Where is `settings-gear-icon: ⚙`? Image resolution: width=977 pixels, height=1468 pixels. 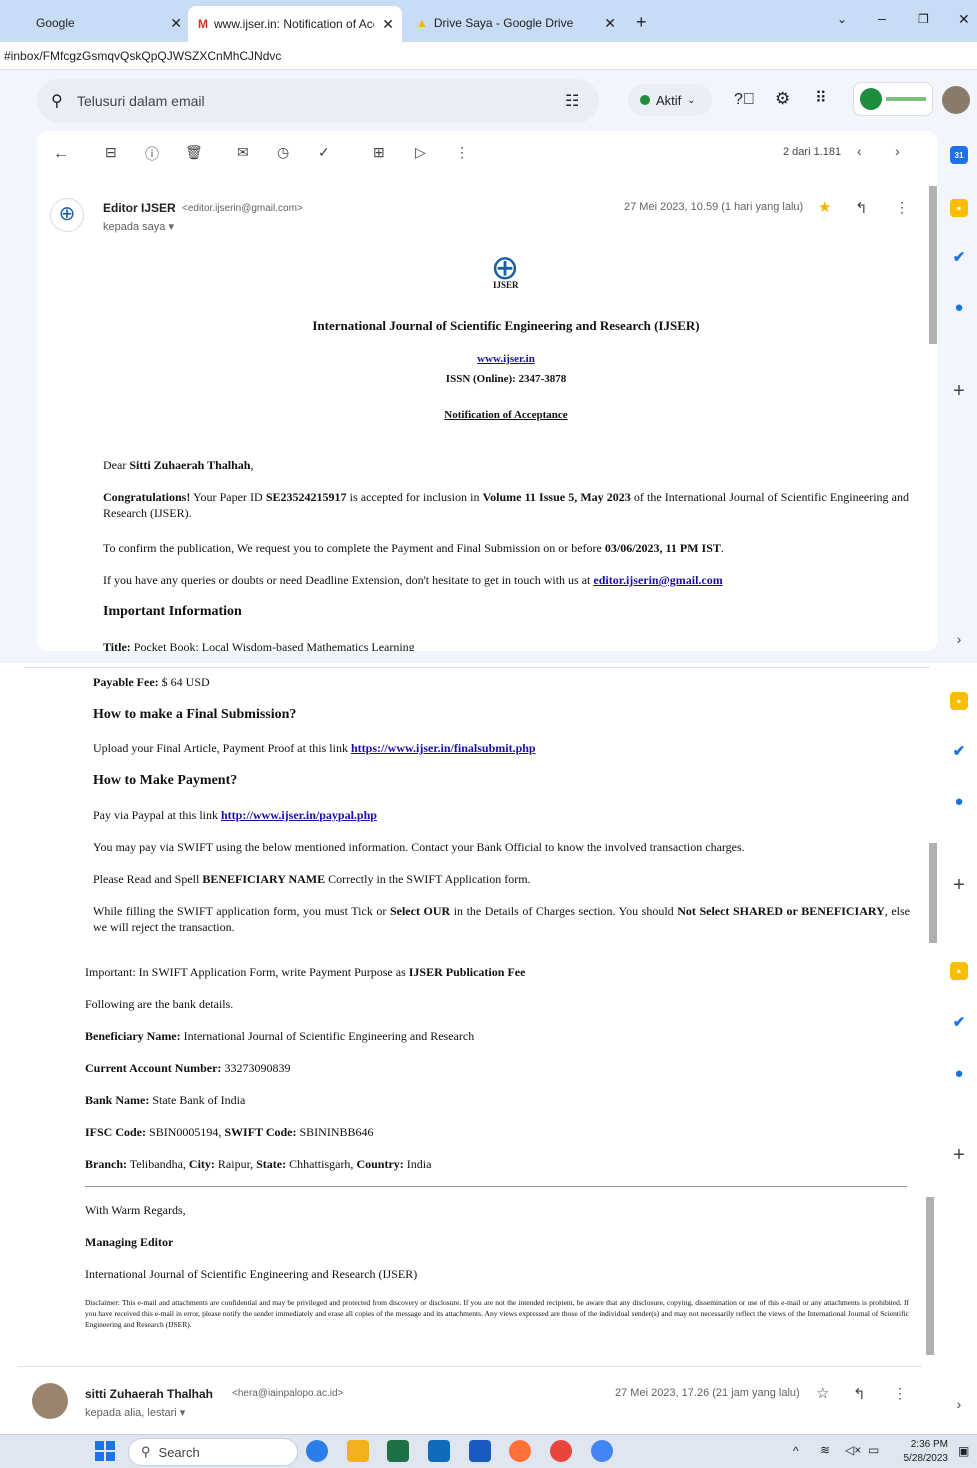 settings-gear-icon: ⚙ is located at coordinates (782, 99).